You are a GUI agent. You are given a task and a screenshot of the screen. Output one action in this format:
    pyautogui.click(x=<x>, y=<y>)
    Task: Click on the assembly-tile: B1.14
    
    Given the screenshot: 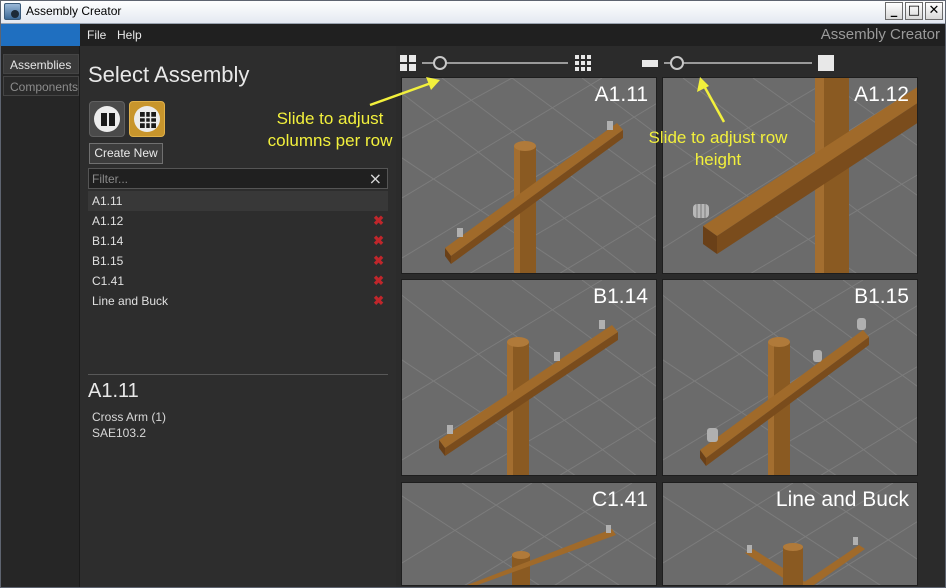 What is the action you would take?
    pyautogui.click(x=529, y=377)
    